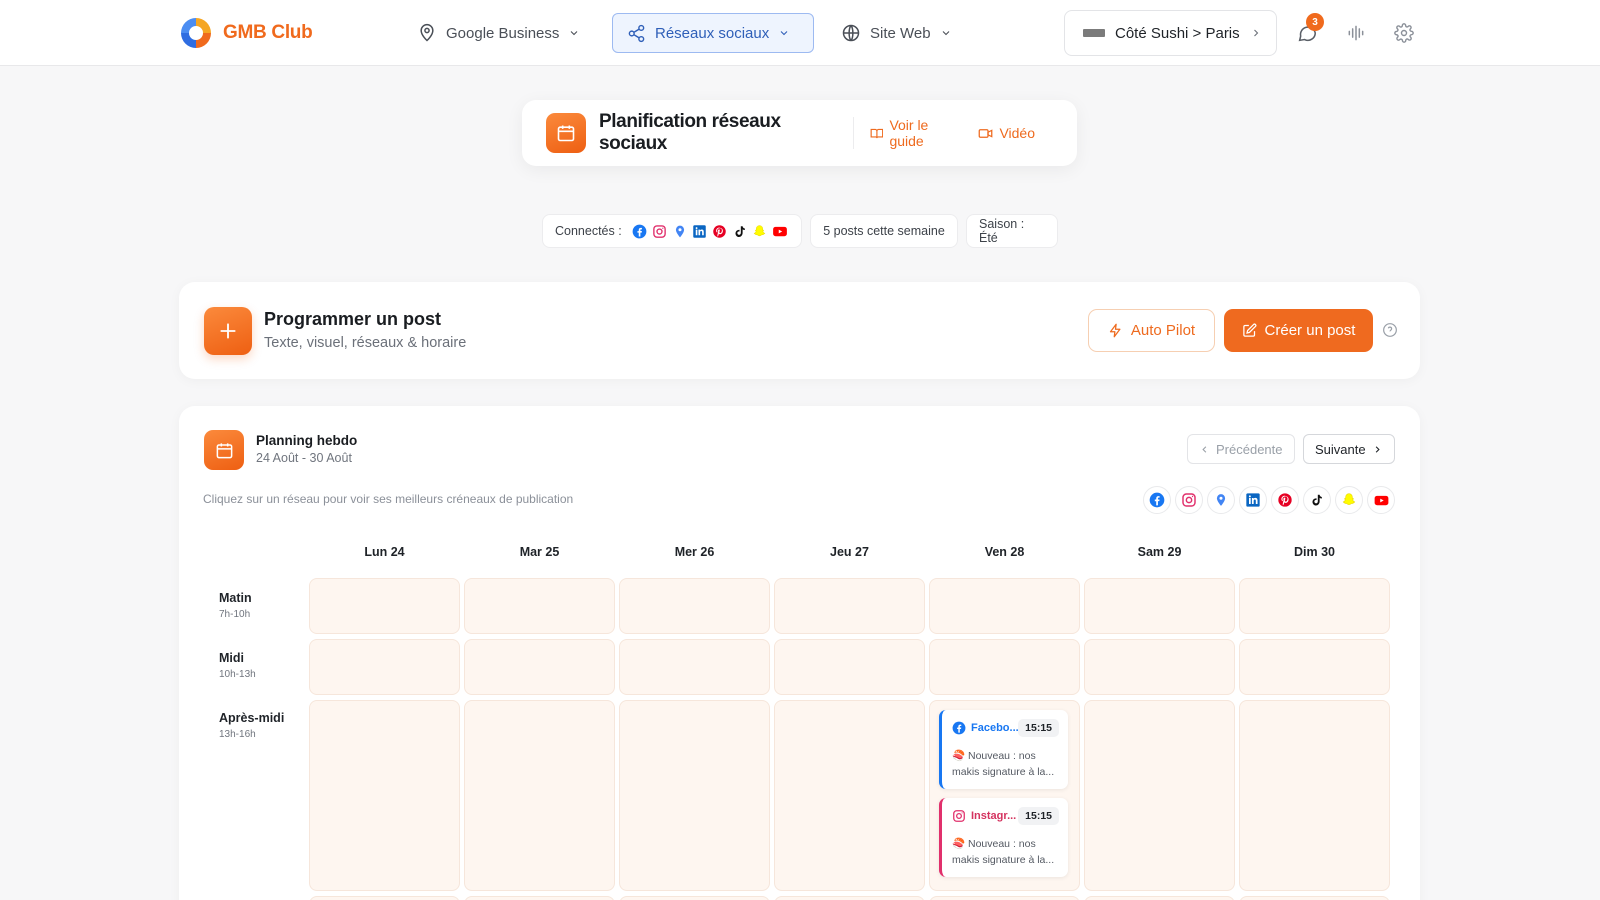 The height and width of the screenshot is (900, 1600). Describe the element at coordinates (1017, 133) in the screenshot. I see `video-link-label: Vidéo` at that location.